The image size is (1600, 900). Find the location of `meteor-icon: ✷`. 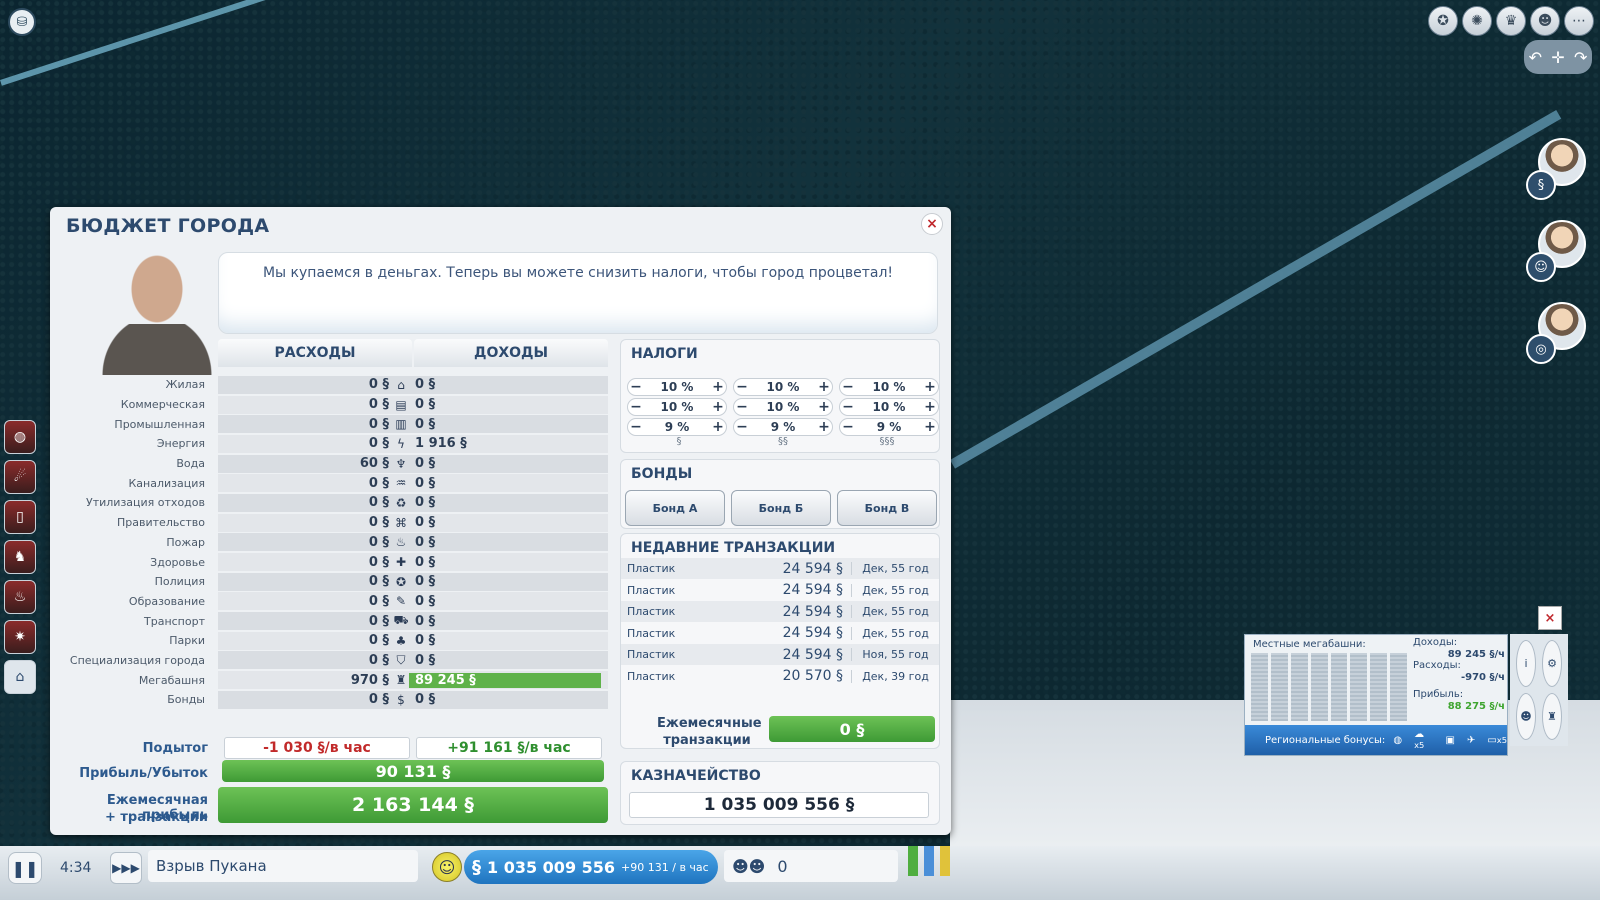

meteor-icon: ✷ is located at coordinates (20, 637).